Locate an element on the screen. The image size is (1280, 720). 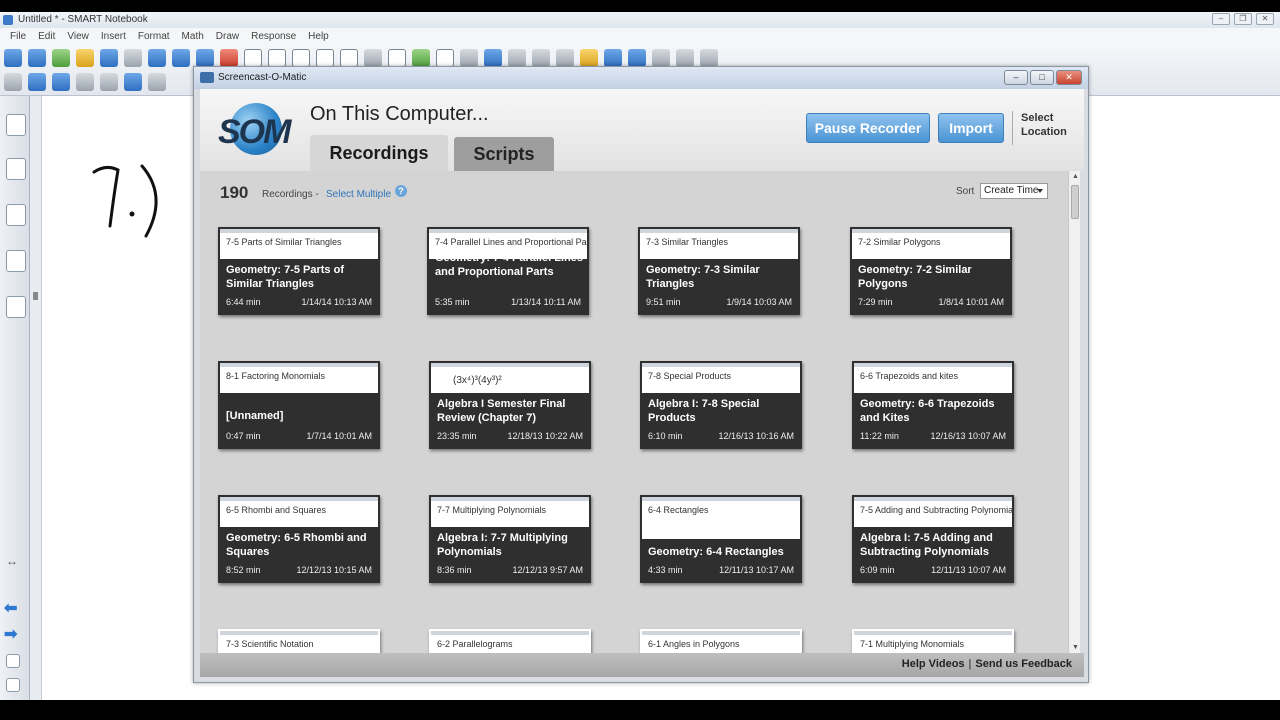
recording-card: 6-6 Trapezoids and kites Geometry is located at coordinates (933, 405).